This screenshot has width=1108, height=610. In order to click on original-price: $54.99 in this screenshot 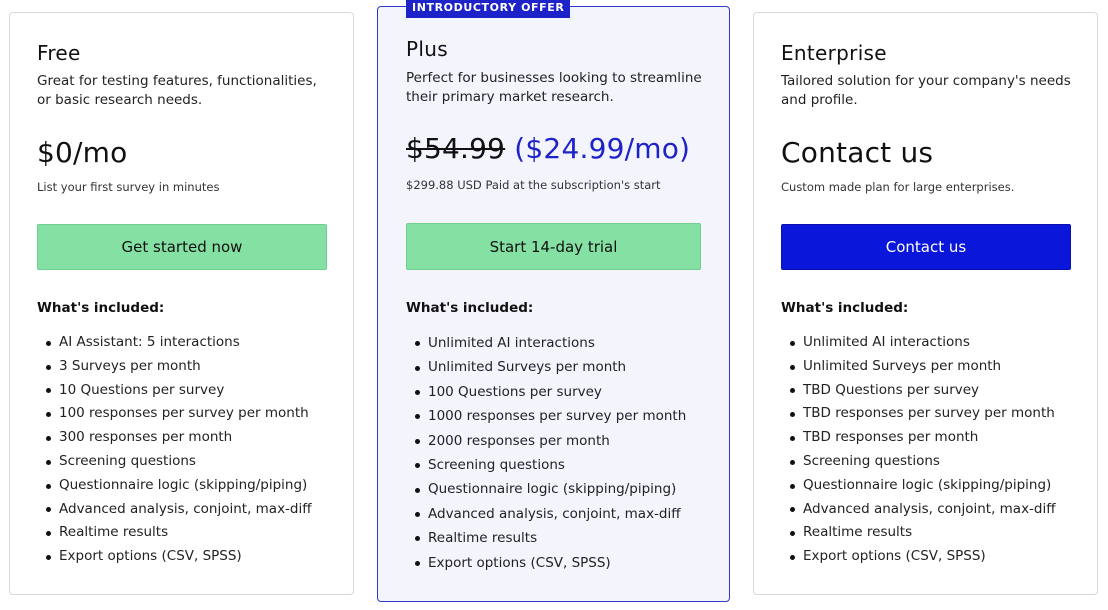, I will do `click(456, 148)`.